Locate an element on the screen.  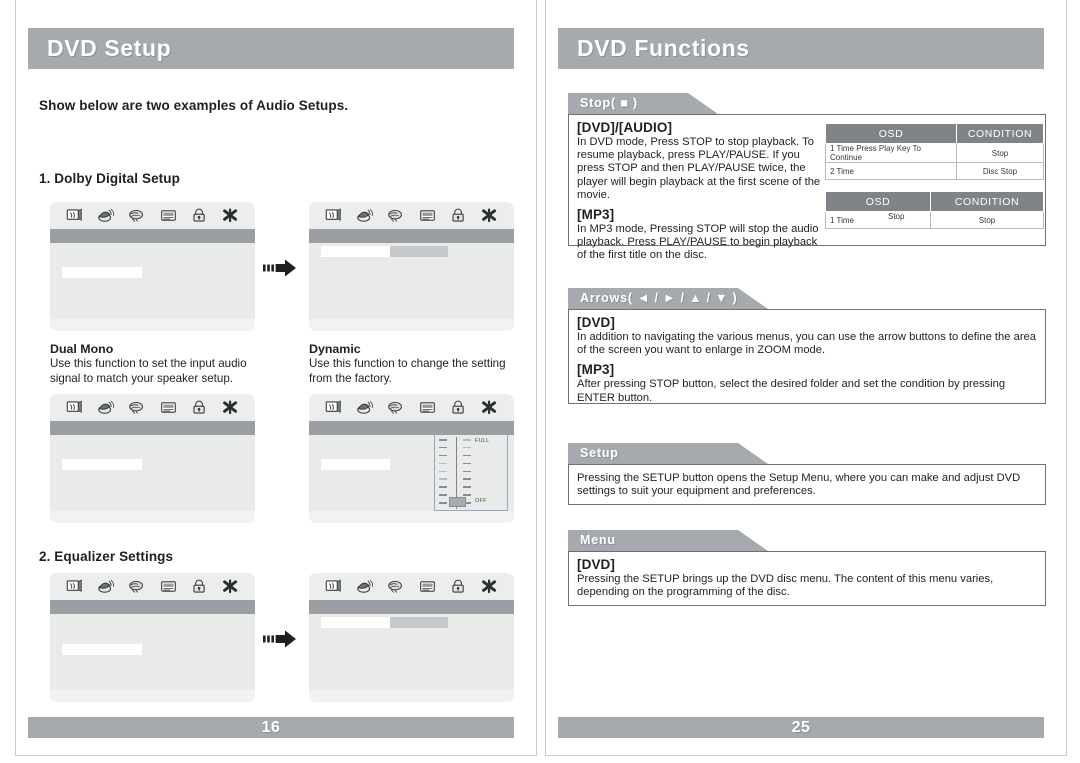
section-tab: Arrows( ◄ / ► / ▲ / ▼ ) is located at coordinates (807, 298).